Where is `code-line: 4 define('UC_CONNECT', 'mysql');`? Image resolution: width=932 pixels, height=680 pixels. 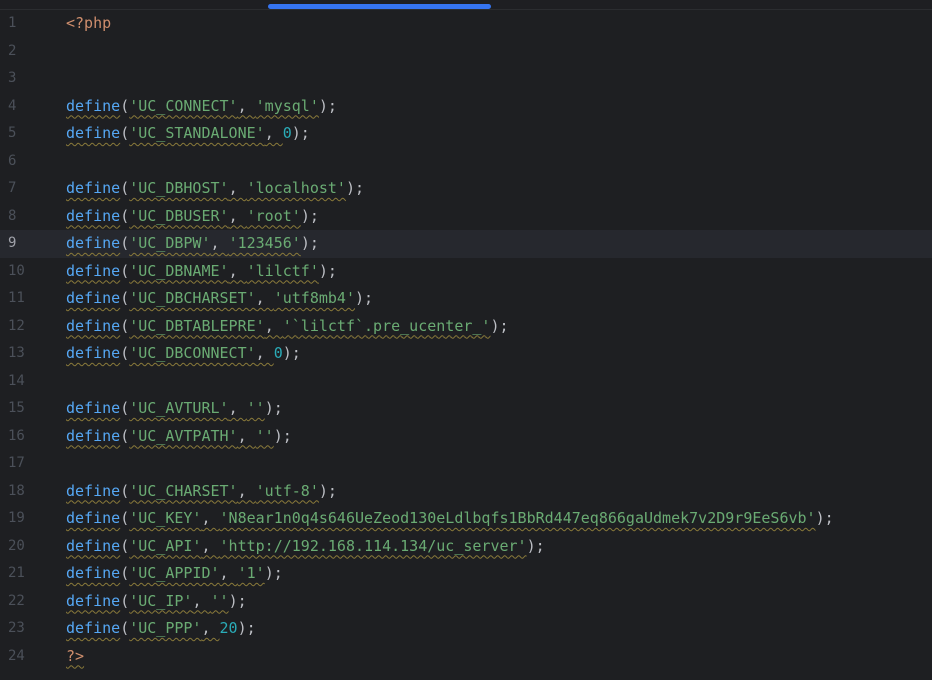 code-line: 4 define('UC_CONNECT', 'mysql'); is located at coordinates (466, 107).